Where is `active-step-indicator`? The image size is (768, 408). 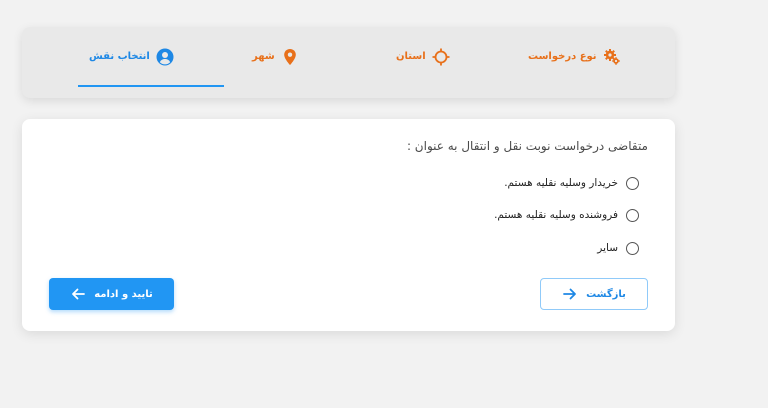 active-step-indicator is located at coordinates (151, 86).